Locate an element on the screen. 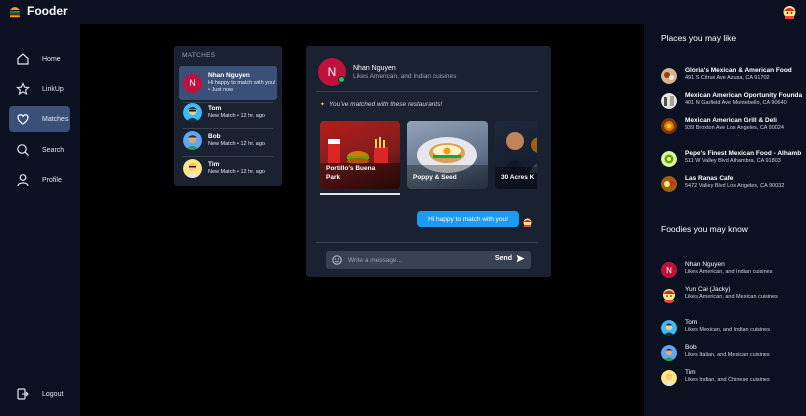  nav-item-matches: Matches is located at coordinates (39, 119).